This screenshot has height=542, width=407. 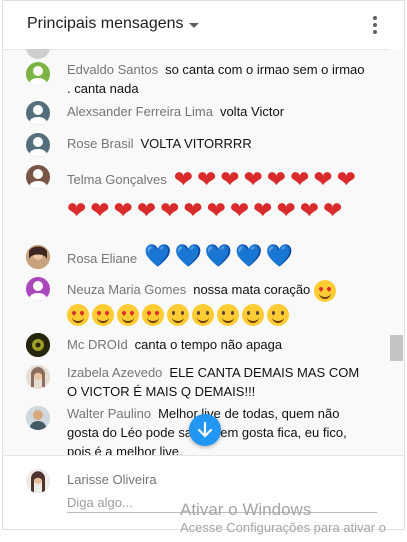 I want to click on chat-message-input, so click(x=222, y=502).